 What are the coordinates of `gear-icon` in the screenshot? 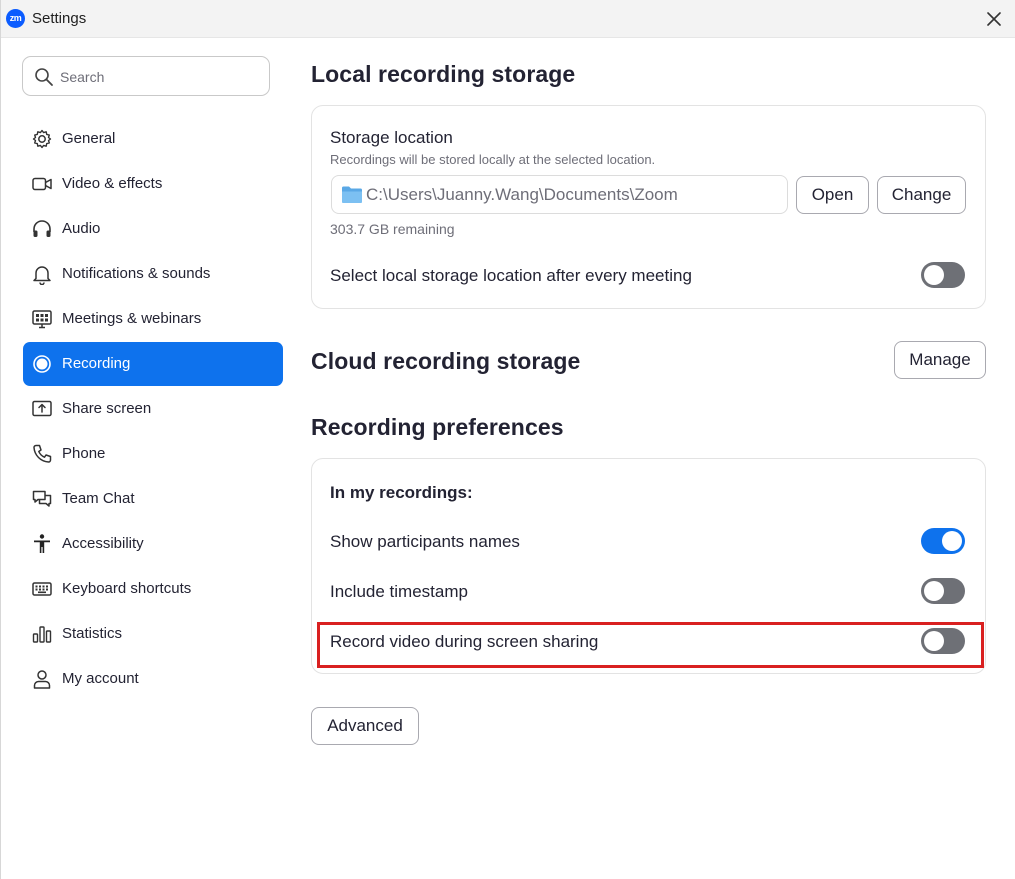 It's located at (42, 139).